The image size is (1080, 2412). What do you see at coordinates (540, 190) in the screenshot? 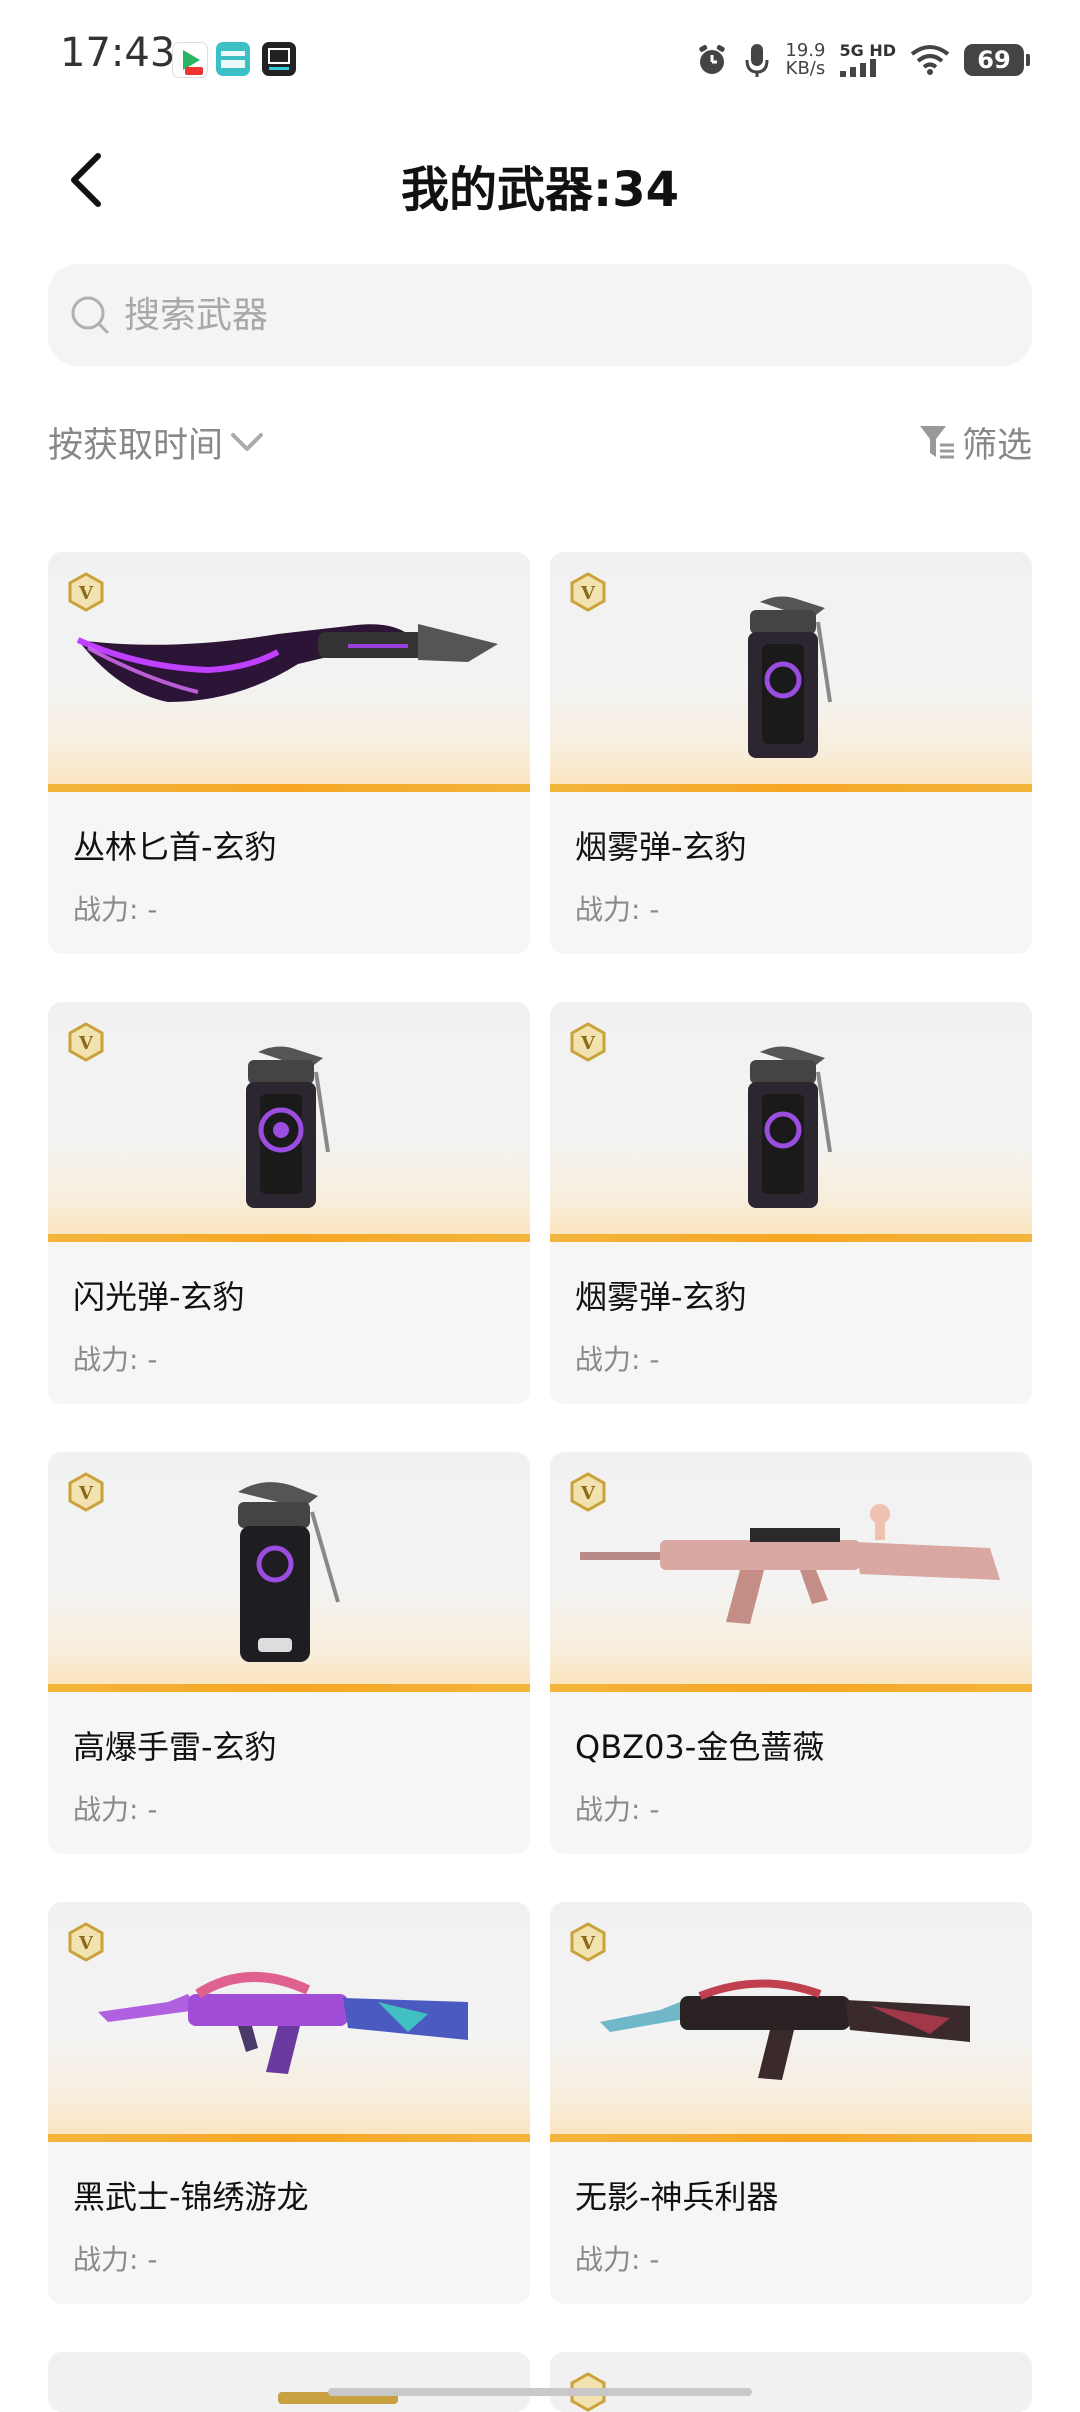
I see `page-title: 我的武器:34` at bounding box center [540, 190].